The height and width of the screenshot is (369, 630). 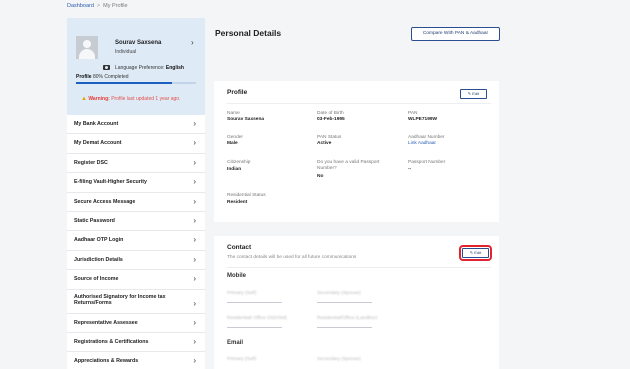 What do you see at coordinates (423, 119) in the screenshot?
I see `pan-value: WLPE7199W` at bounding box center [423, 119].